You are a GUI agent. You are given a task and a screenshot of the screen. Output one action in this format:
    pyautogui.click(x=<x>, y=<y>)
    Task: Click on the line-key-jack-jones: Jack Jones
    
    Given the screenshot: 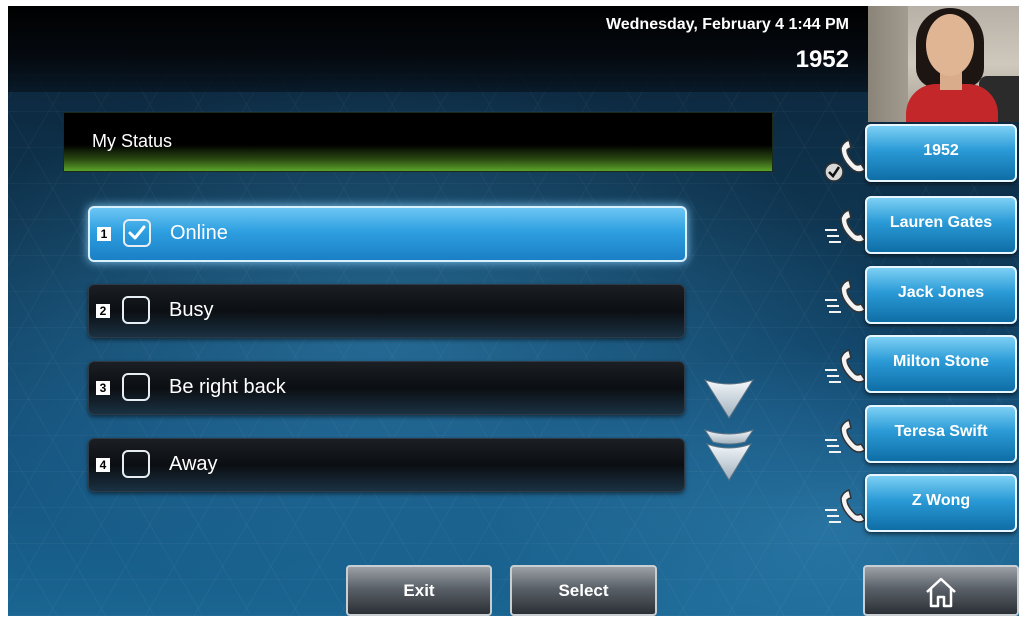 What is the action you would take?
    pyautogui.click(x=941, y=295)
    